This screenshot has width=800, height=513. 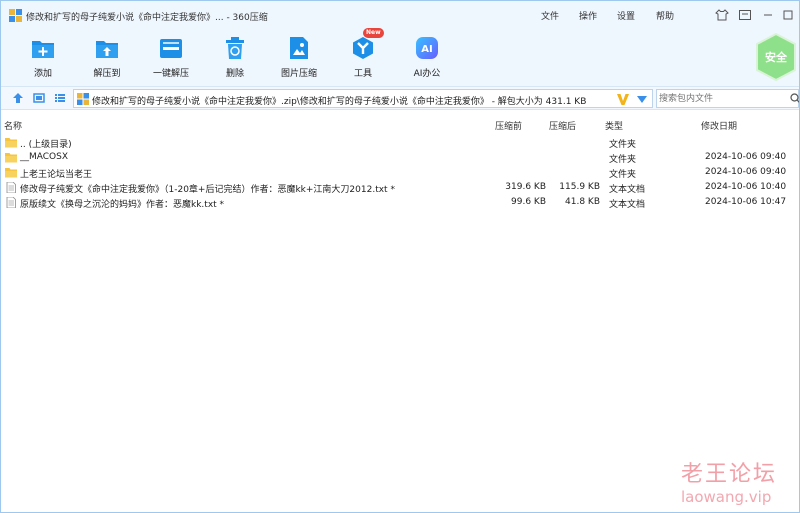 I want to click on watermark-url: laowang.vip, so click(x=726, y=497).